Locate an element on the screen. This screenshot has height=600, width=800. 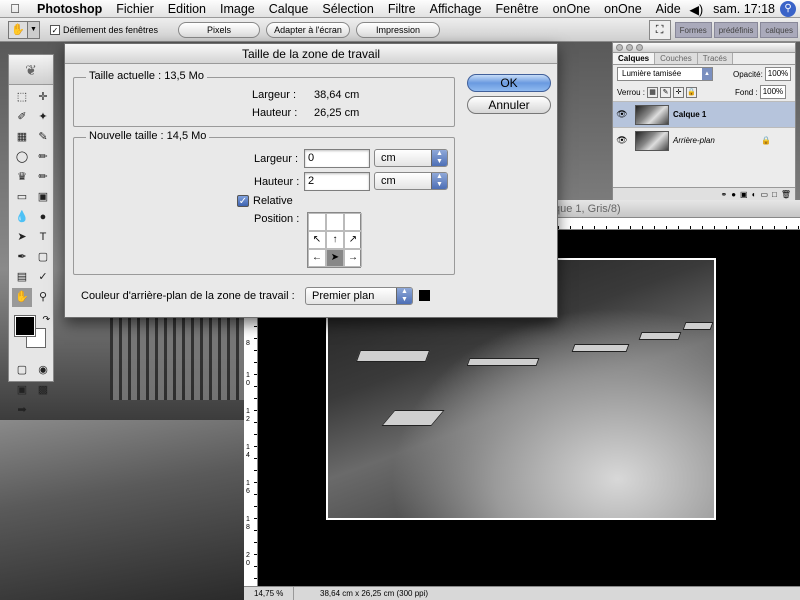
path-select-icon: ➤ is located at coordinates (22, 237).